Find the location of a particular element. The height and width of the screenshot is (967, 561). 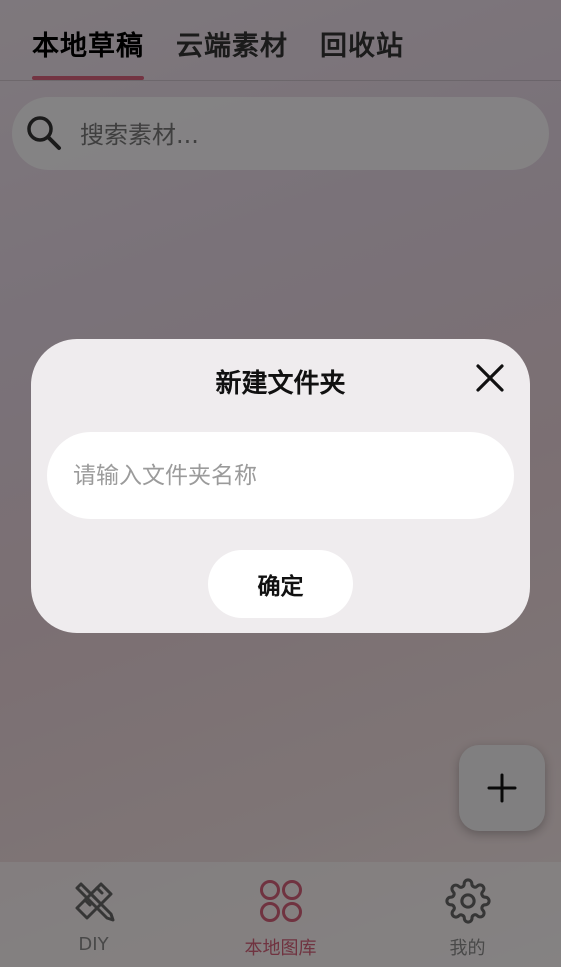

close-icon is located at coordinates (490, 378).